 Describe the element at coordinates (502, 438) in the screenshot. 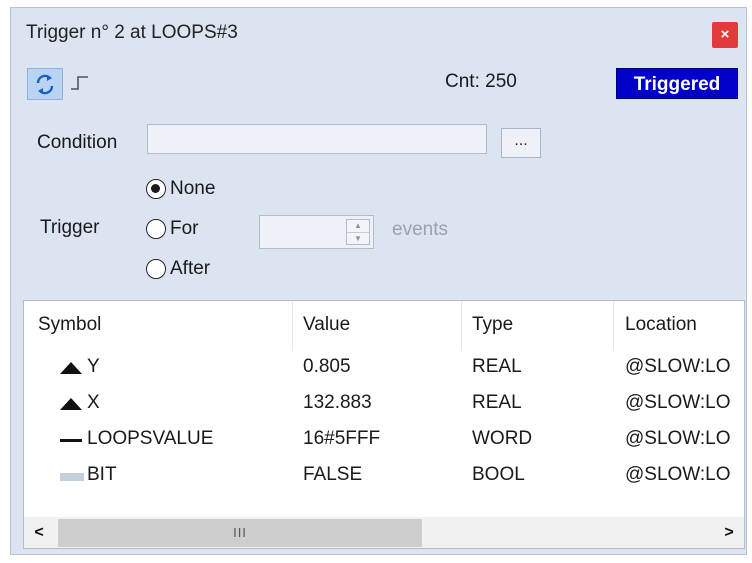

I see `row-type: WORD` at that location.